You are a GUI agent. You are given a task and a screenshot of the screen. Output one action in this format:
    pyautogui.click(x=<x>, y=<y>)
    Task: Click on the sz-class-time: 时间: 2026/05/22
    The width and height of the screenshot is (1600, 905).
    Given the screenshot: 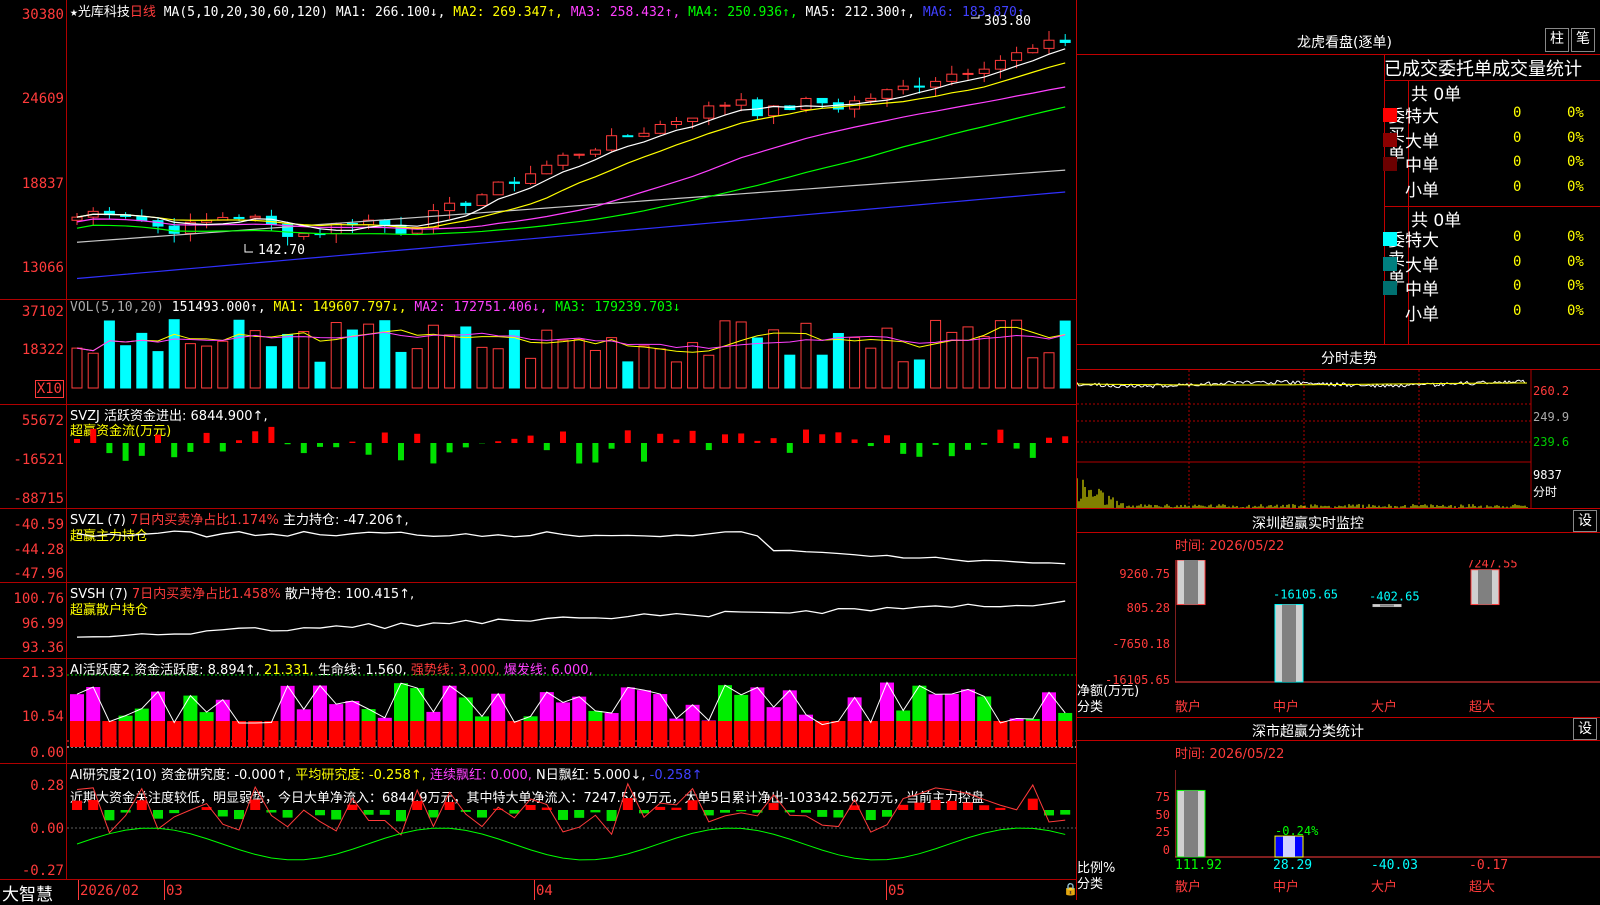 What is the action you would take?
    pyautogui.click(x=1229, y=752)
    